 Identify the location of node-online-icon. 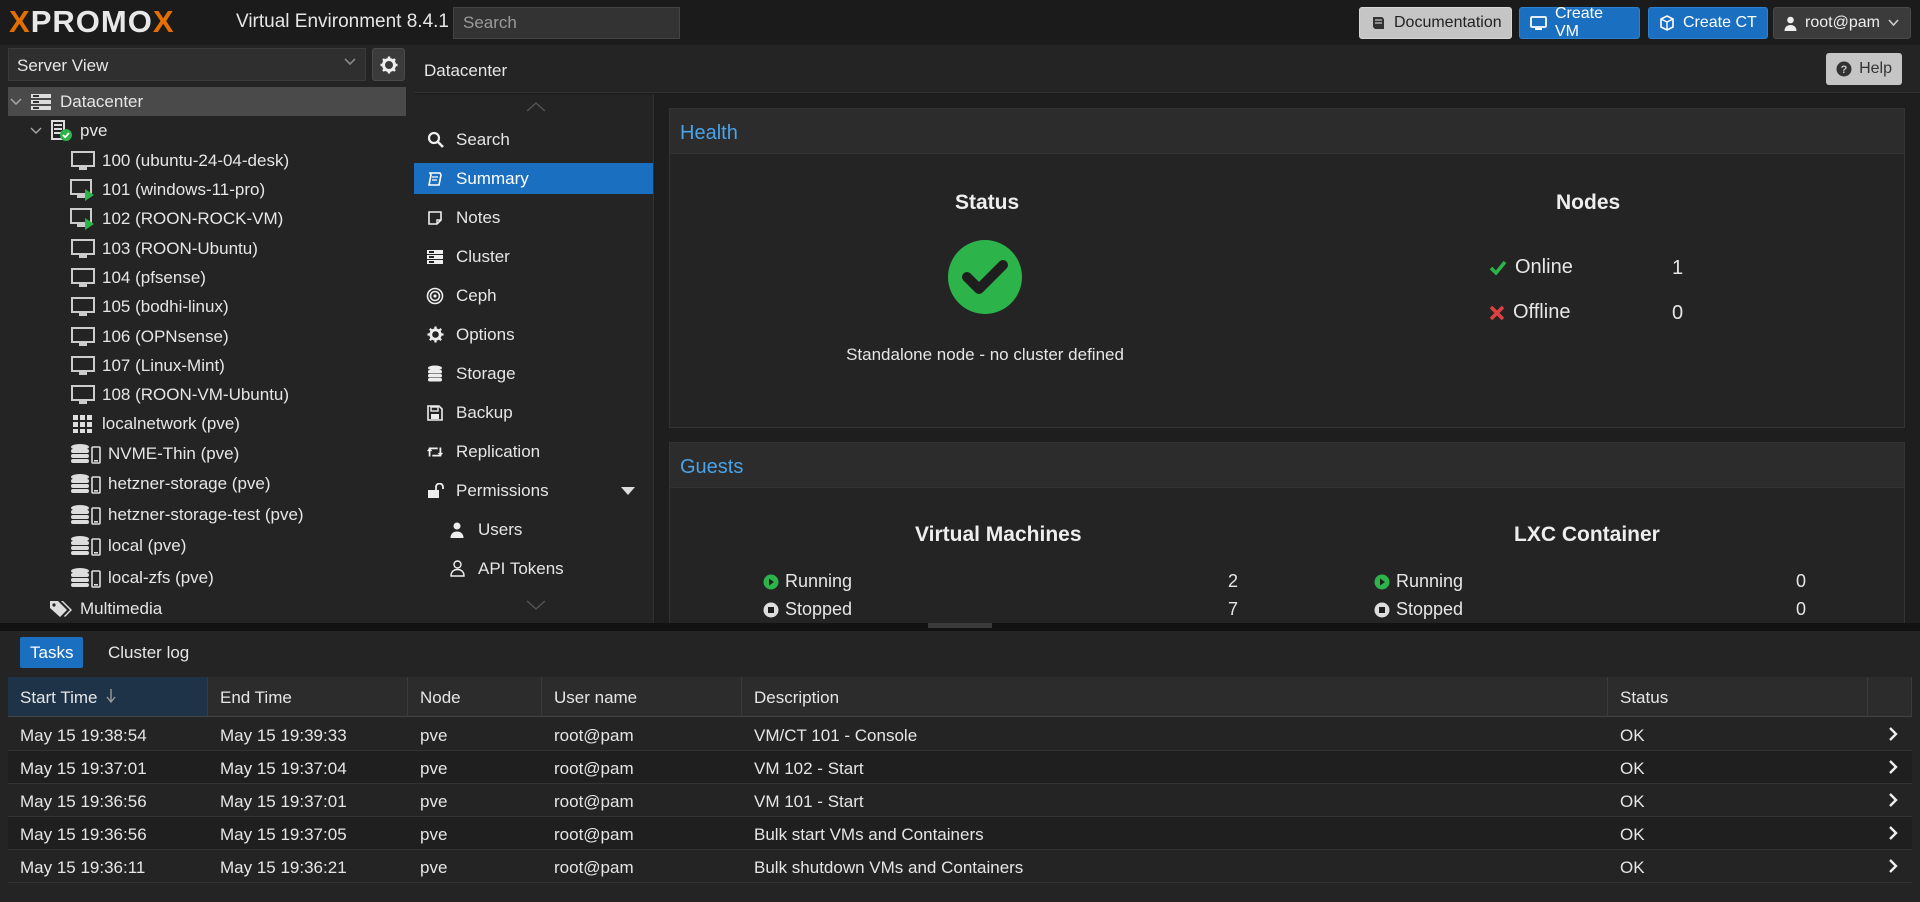
(61, 130).